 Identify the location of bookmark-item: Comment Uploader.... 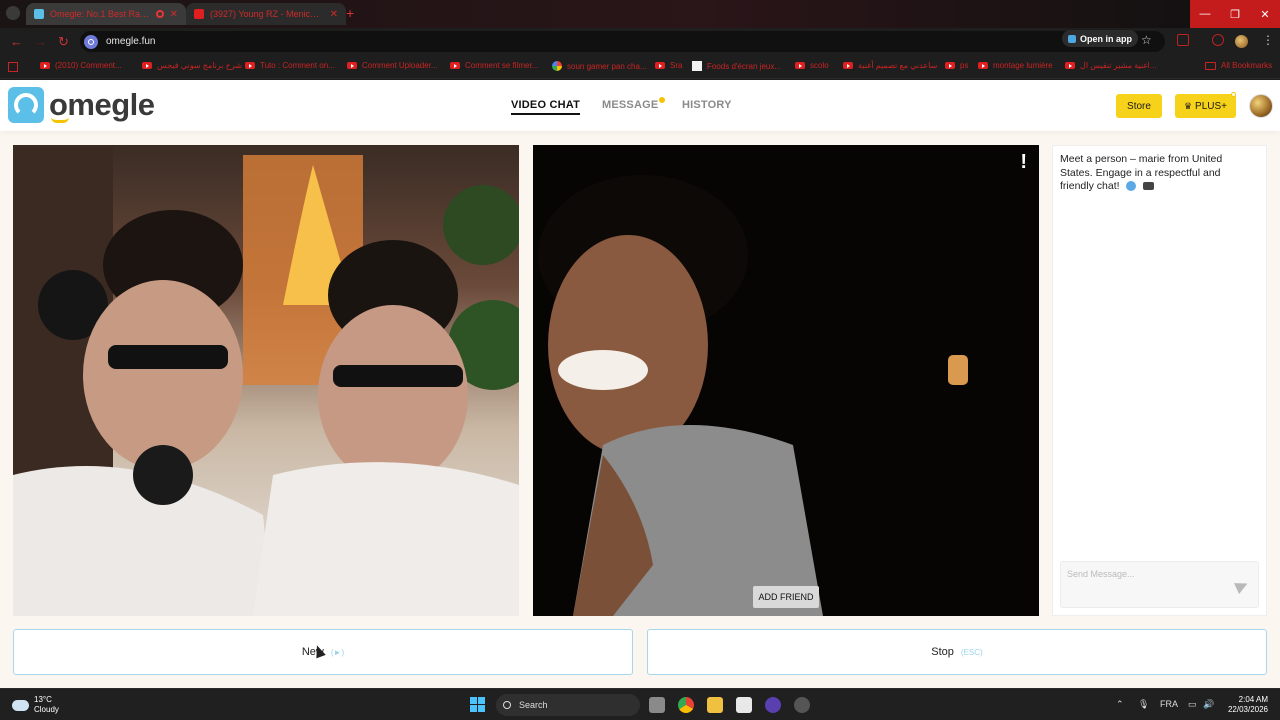
(392, 65).